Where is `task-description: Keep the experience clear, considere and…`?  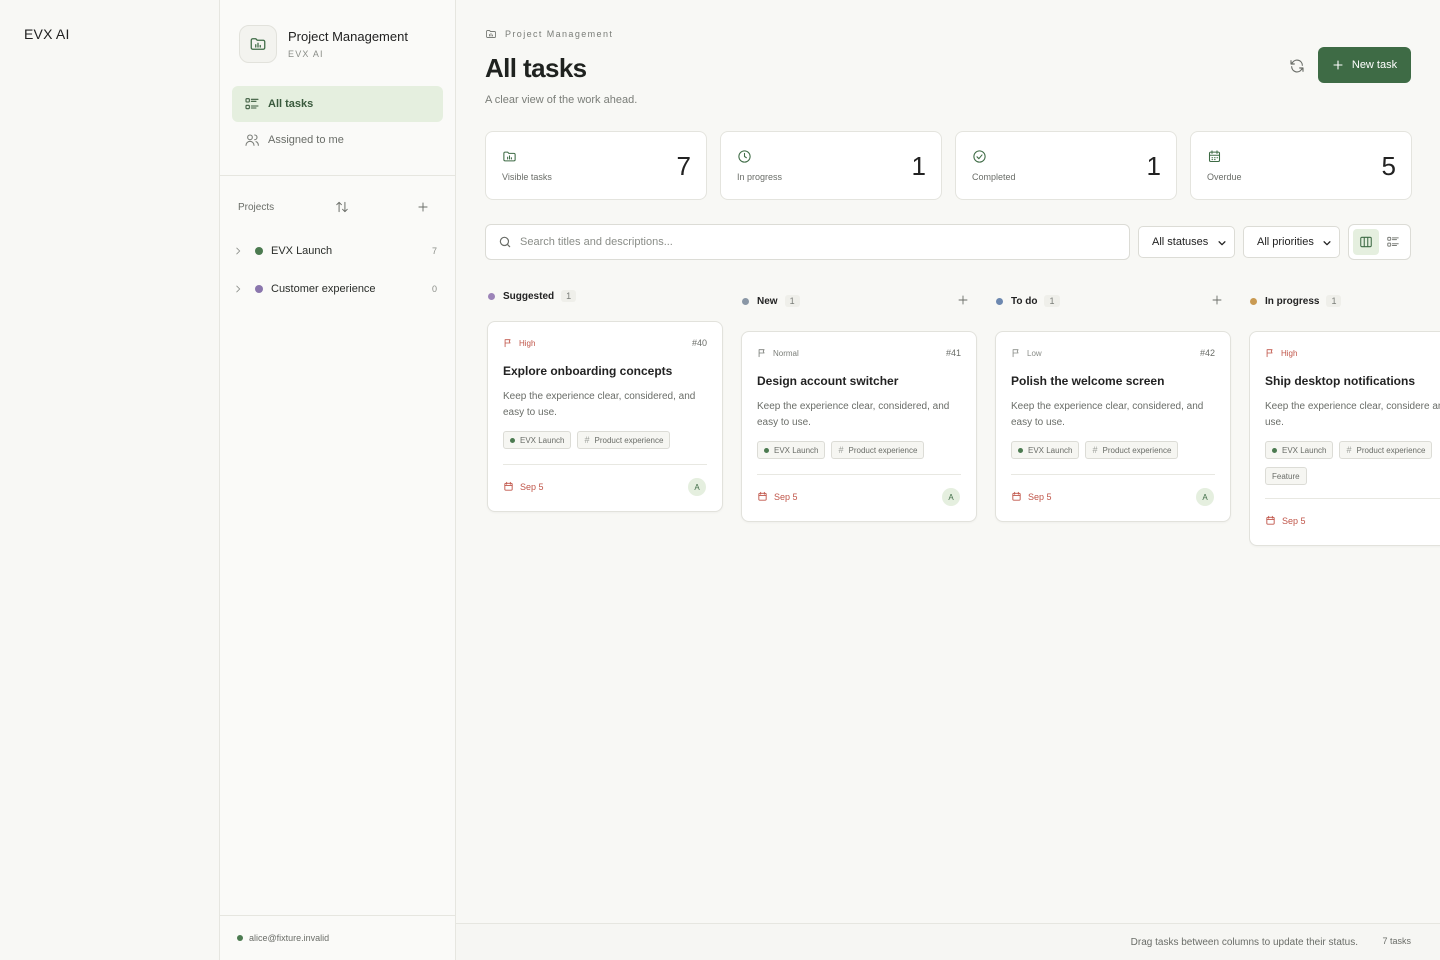 task-description: Keep the experience clear, considere and… is located at coordinates (1352, 414).